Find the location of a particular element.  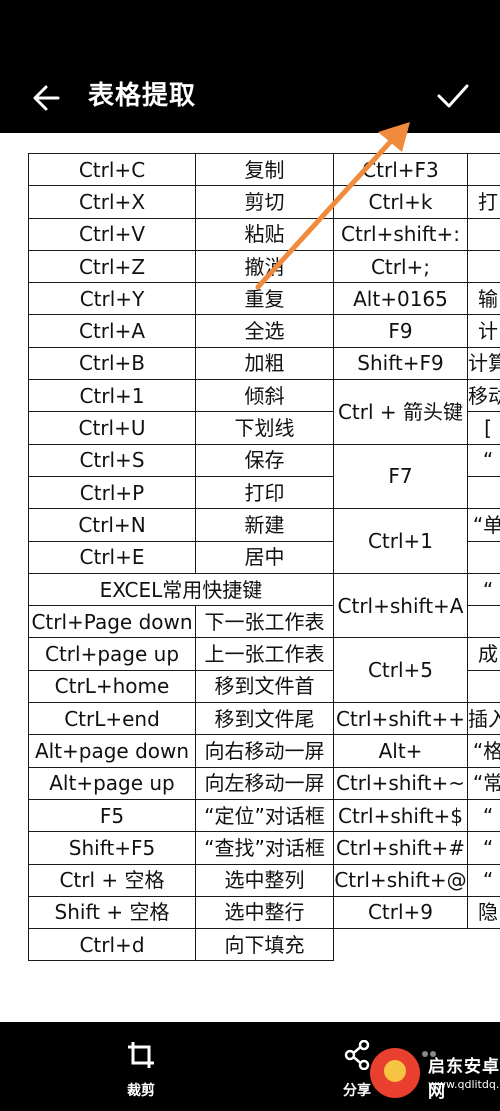

table-row: Ctrl+d 向下填充 is located at coordinates (264, 945).